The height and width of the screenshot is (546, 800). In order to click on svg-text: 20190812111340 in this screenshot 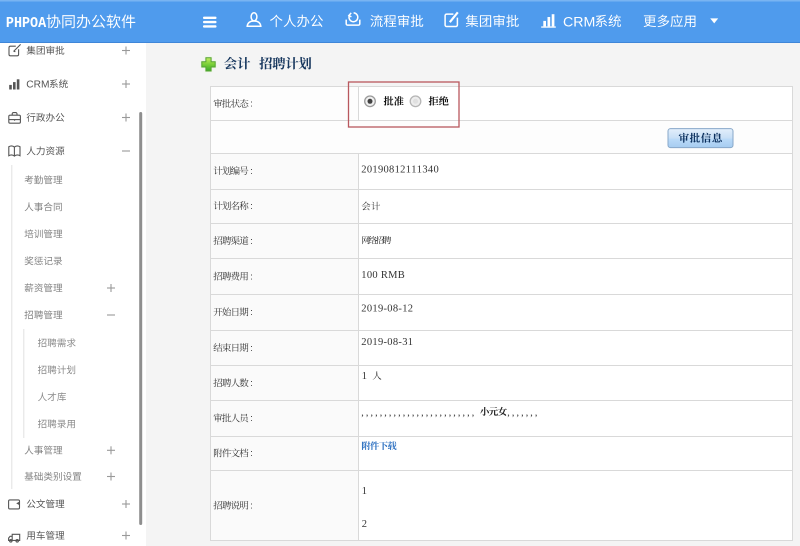, I will do `click(400, 170)`.